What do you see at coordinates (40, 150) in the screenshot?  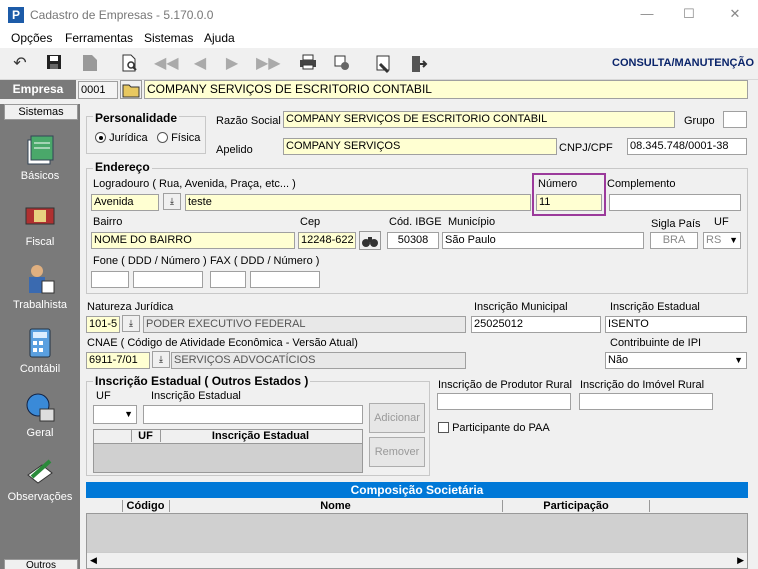 I see `basicos-icon` at bounding box center [40, 150].